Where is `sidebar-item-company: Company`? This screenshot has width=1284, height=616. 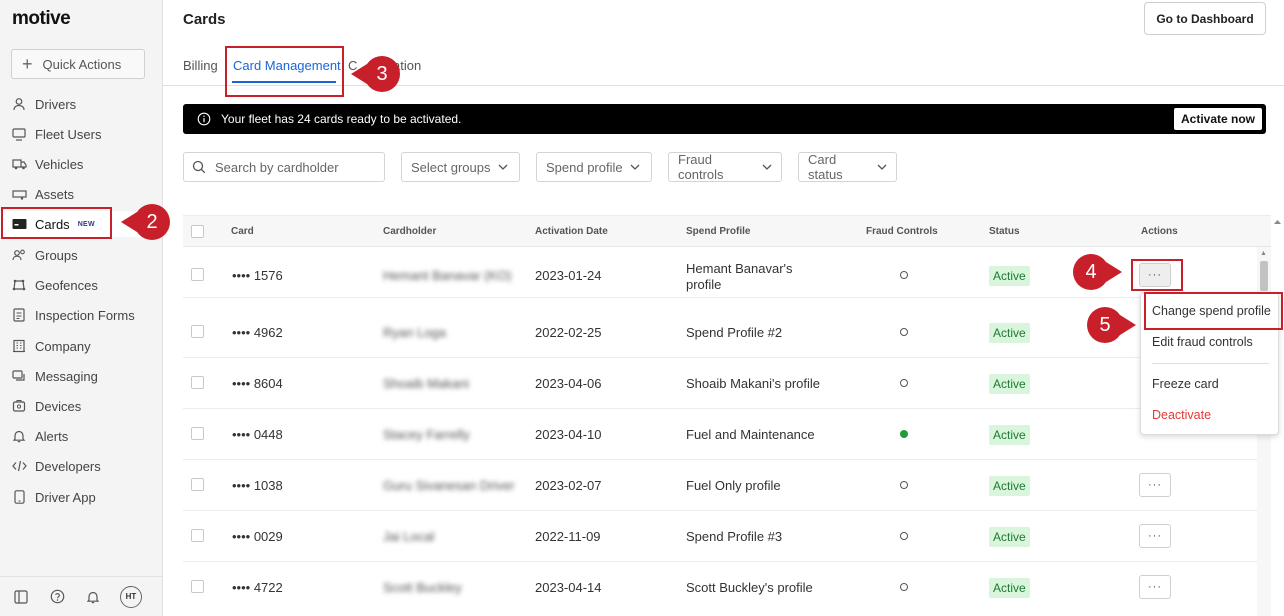
sidebar-item-company: Company is located at coordinates (81, 346).